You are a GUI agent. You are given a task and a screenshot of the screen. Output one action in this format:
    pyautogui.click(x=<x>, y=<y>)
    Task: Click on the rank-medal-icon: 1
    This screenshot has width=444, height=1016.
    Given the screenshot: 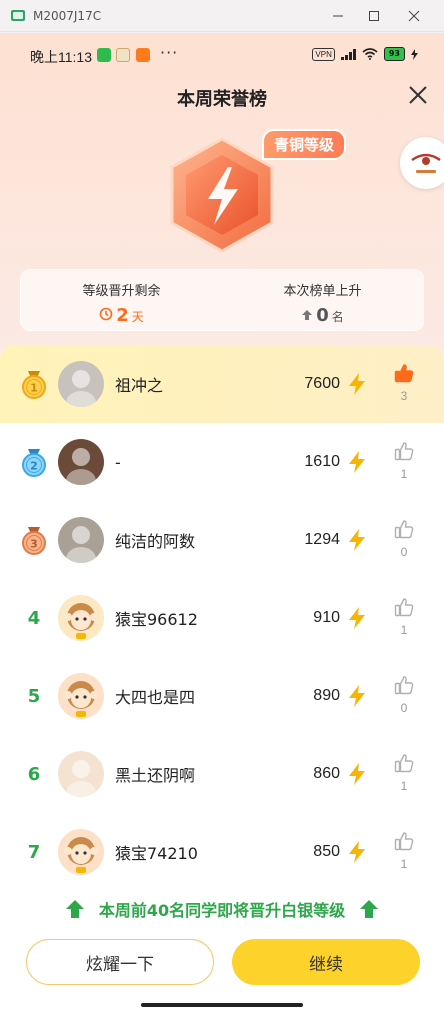 What is the action you would take?
    pyautogui.click(x=34, y=385)
    